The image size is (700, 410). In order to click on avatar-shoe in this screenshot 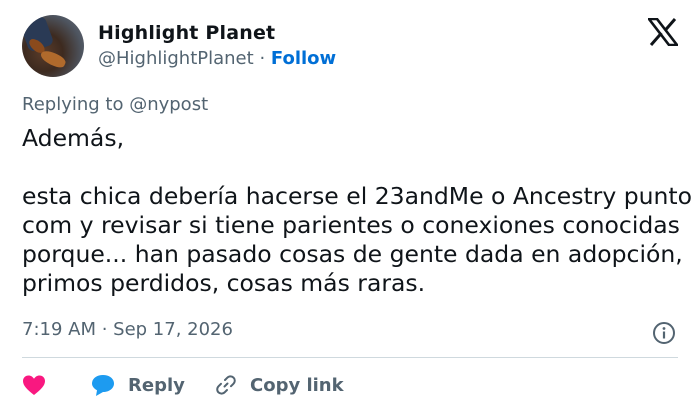, I will do `click(53, 59)`.